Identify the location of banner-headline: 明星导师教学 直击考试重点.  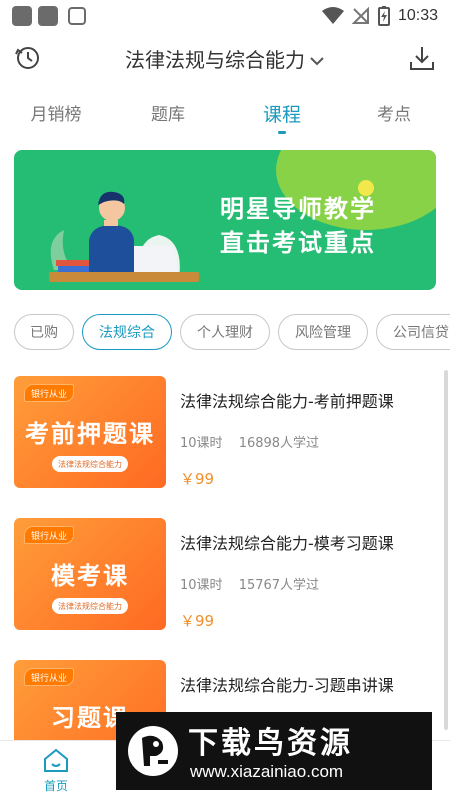
(320, 226).